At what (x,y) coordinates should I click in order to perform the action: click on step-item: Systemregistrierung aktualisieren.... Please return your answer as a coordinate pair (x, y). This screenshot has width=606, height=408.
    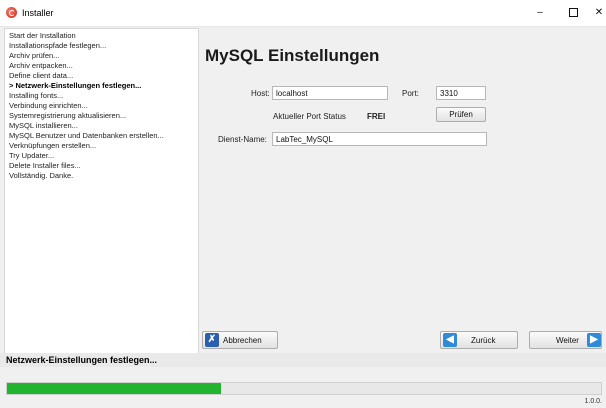
    Looking at the image, I should click on (68, 115).